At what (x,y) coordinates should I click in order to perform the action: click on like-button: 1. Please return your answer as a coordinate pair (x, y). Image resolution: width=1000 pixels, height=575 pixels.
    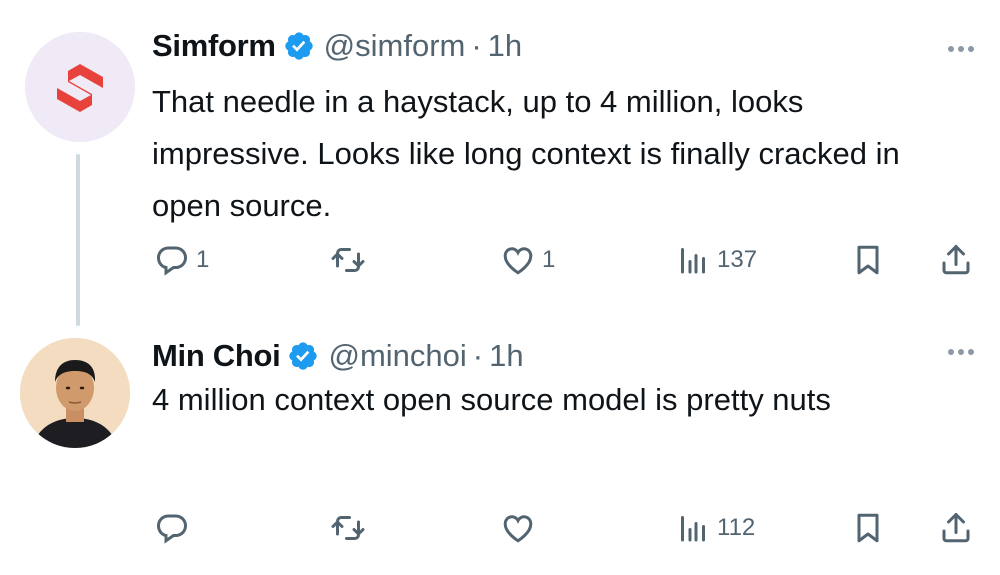
    Looking at the image, I should click on (527, 260).